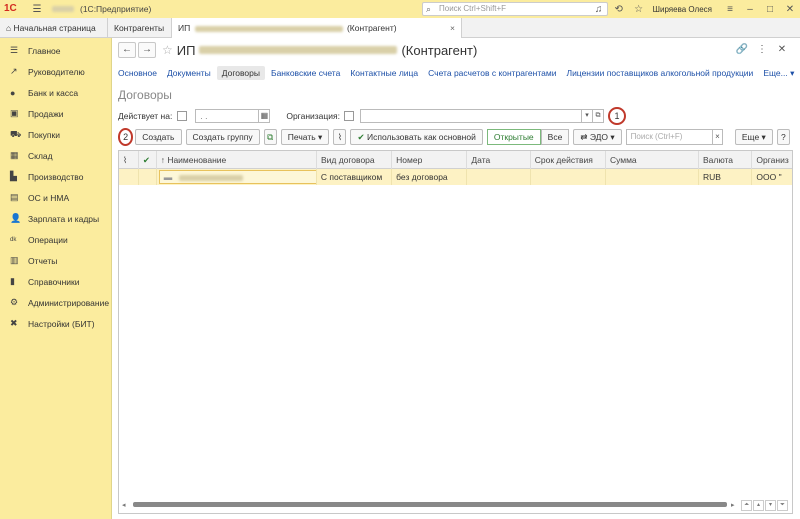 The image size is (800, 519). I want to click on list-search-input: Поиск (Ctrl+F), so click(669, 137).